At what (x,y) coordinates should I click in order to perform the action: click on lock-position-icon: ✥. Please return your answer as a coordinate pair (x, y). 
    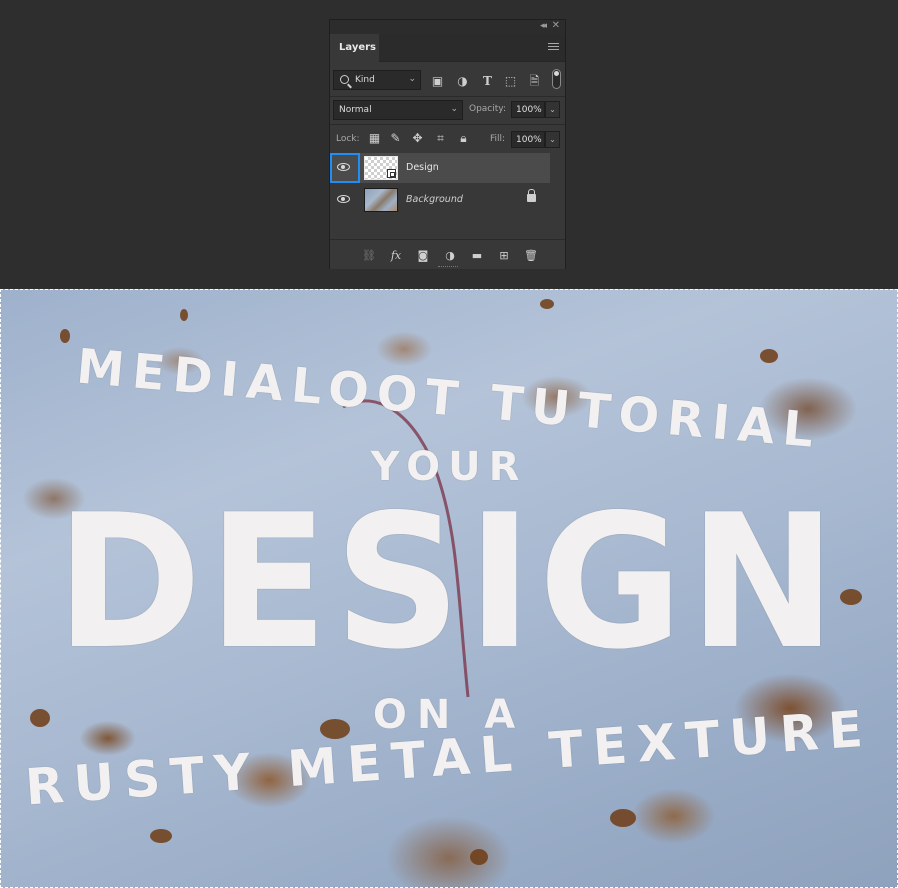
    Looking at the image, I should click on (417, 138).